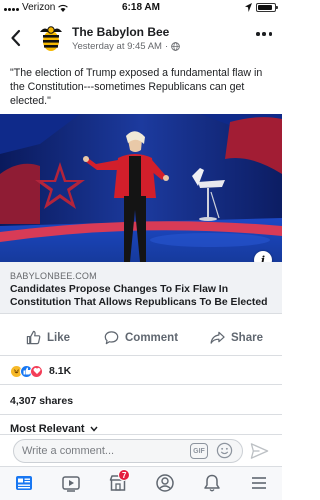  Describe the element at coordinates (247, 337) in the screenshot. I see `share-label: Share` at that location.